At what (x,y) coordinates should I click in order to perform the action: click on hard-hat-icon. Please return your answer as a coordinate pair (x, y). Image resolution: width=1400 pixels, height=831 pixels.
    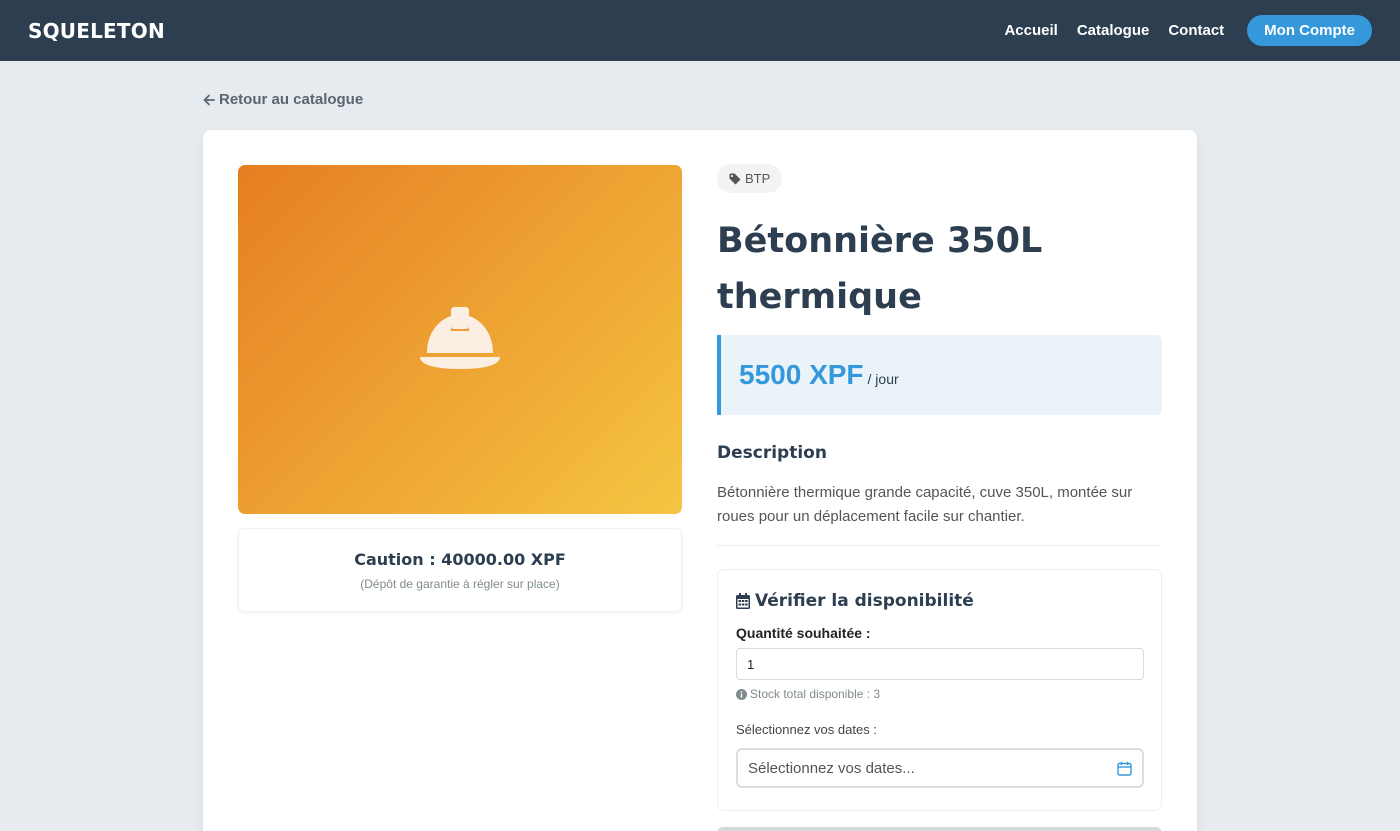
    Looking at the image, I should click on (460, 337).